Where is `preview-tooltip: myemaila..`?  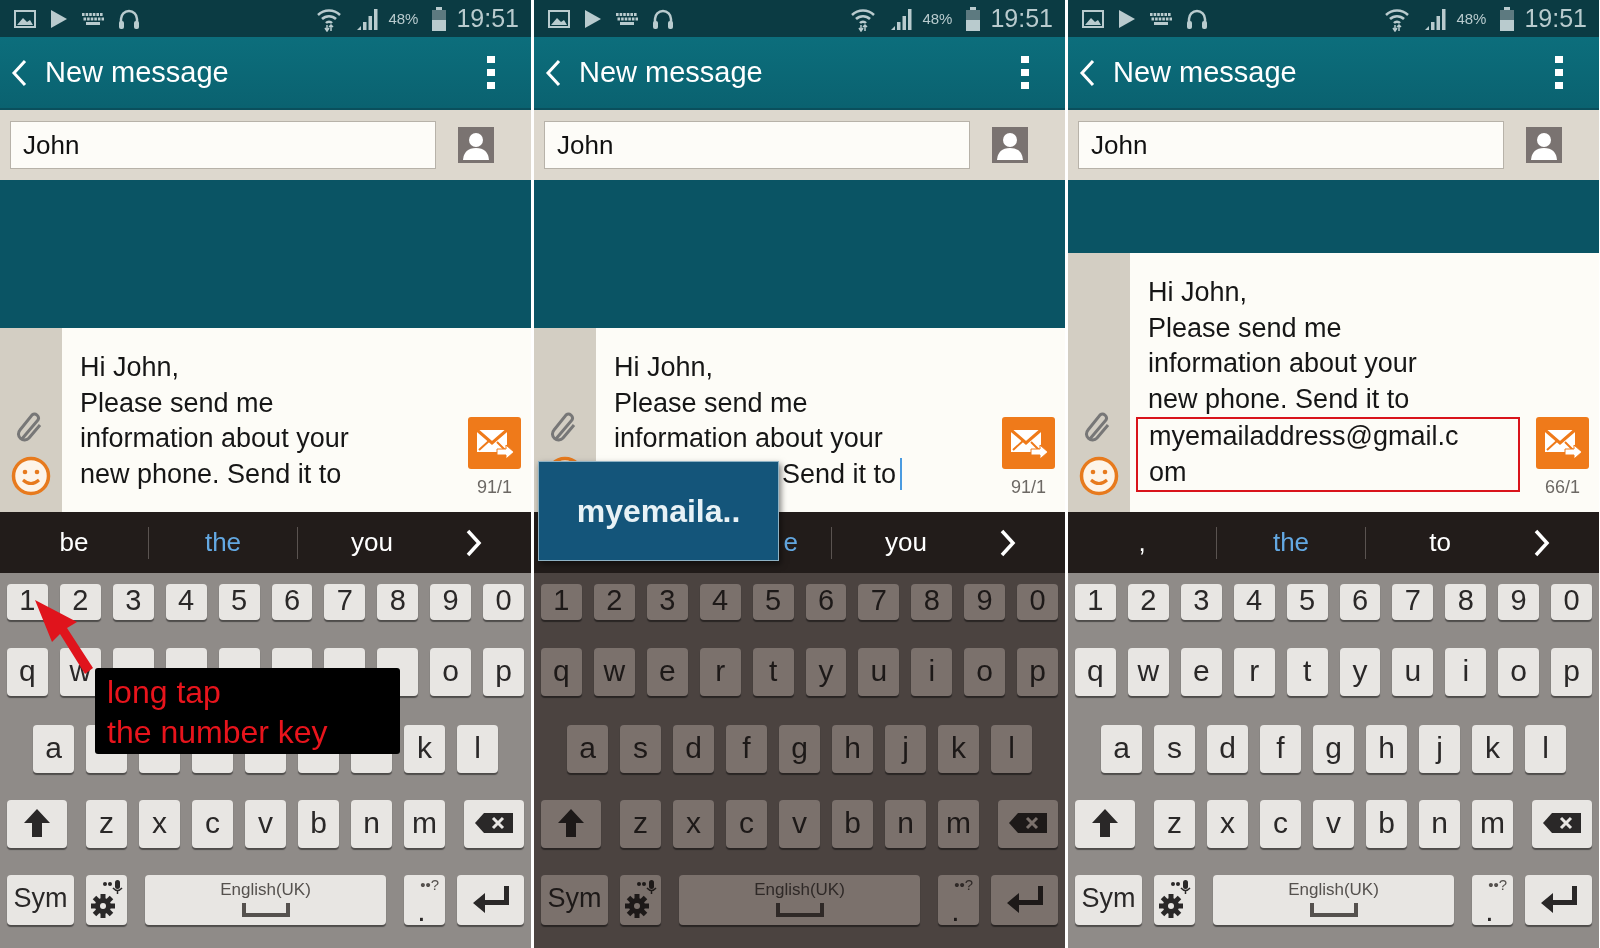 preview-tooltip: myemaila.. is located at coordinates (658, 511).